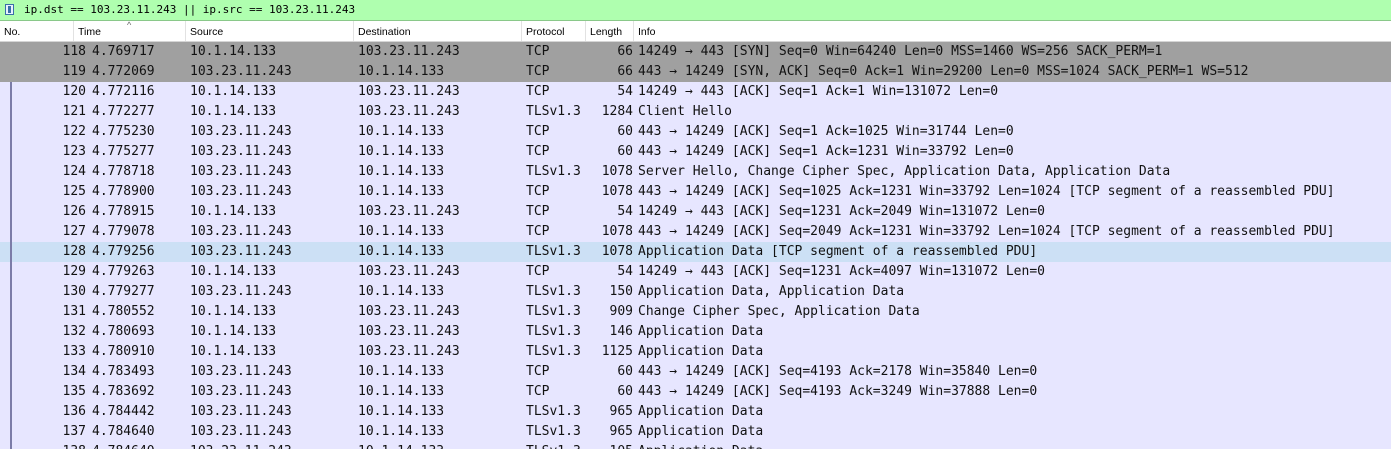  What do you see at coordinates (74, 151) in the screenshot?
I see `packet-no-cell: 123` at bounding box center [74, 151].